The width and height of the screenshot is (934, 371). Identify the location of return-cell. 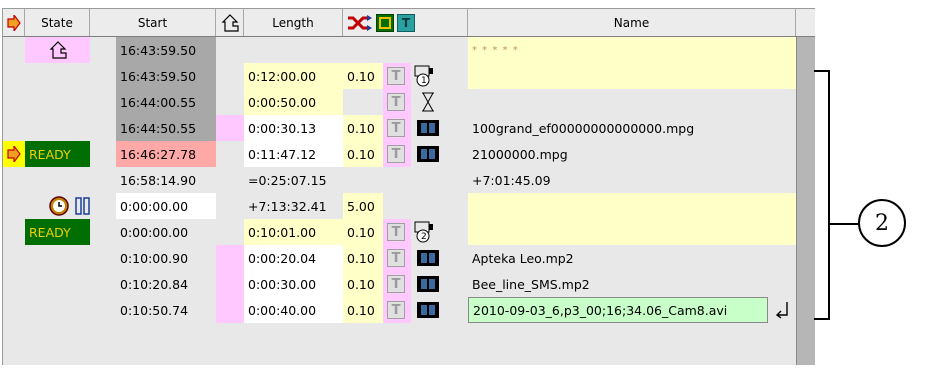
(783, 310).